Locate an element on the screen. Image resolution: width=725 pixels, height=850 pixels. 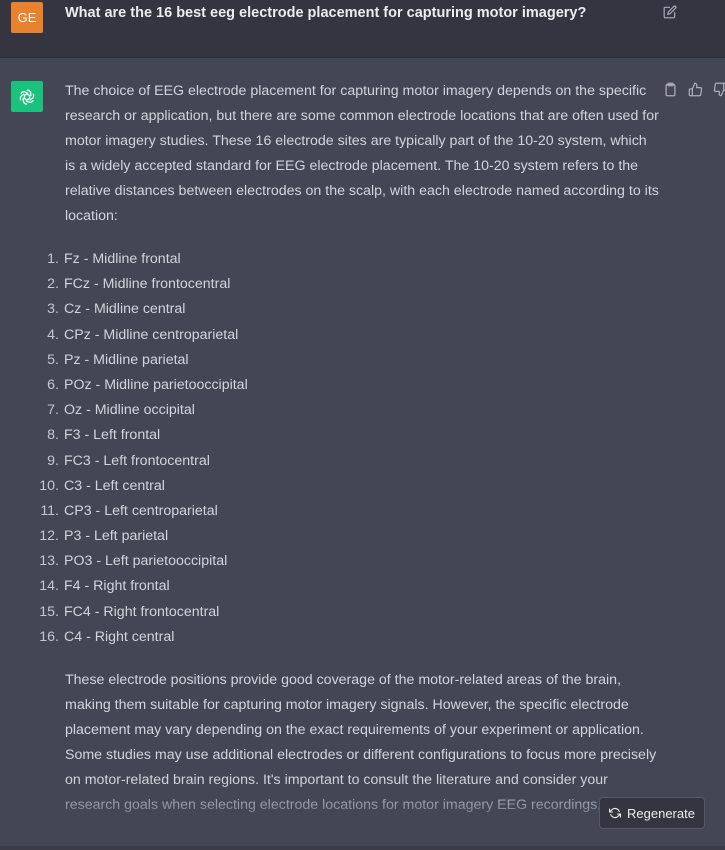
list-item: 8. F3 - Left frontal is located at coordinates (339, 435).